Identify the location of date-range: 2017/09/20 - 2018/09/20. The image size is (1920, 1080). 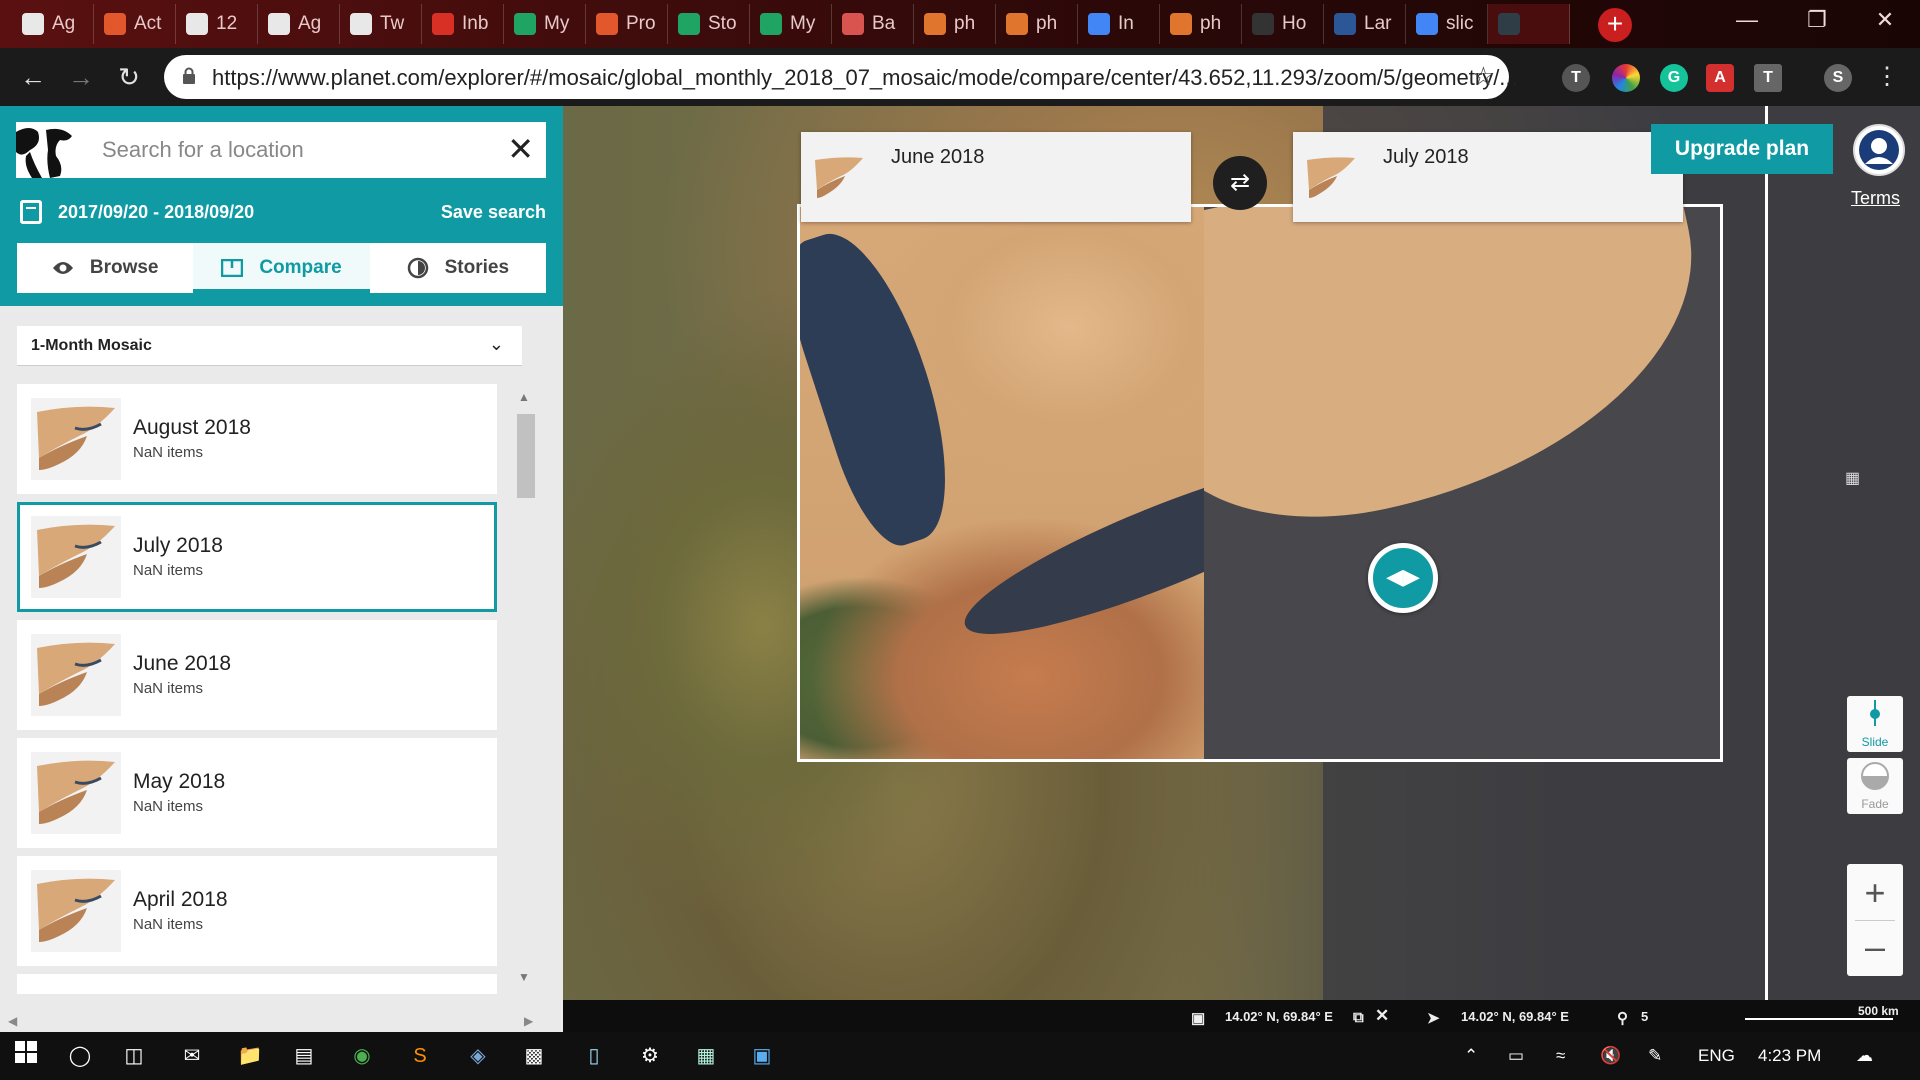
(156, 212).